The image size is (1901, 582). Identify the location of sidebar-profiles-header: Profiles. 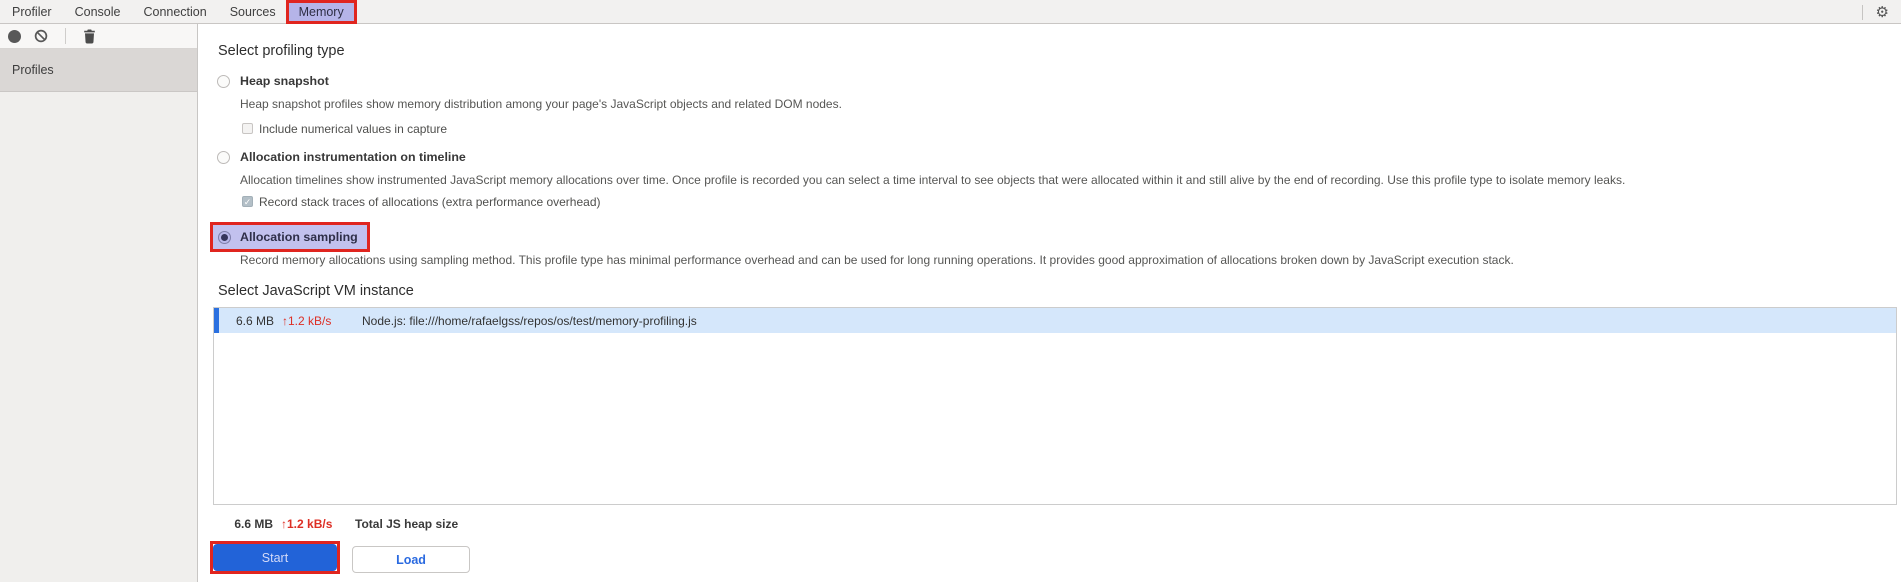
(98, 70).